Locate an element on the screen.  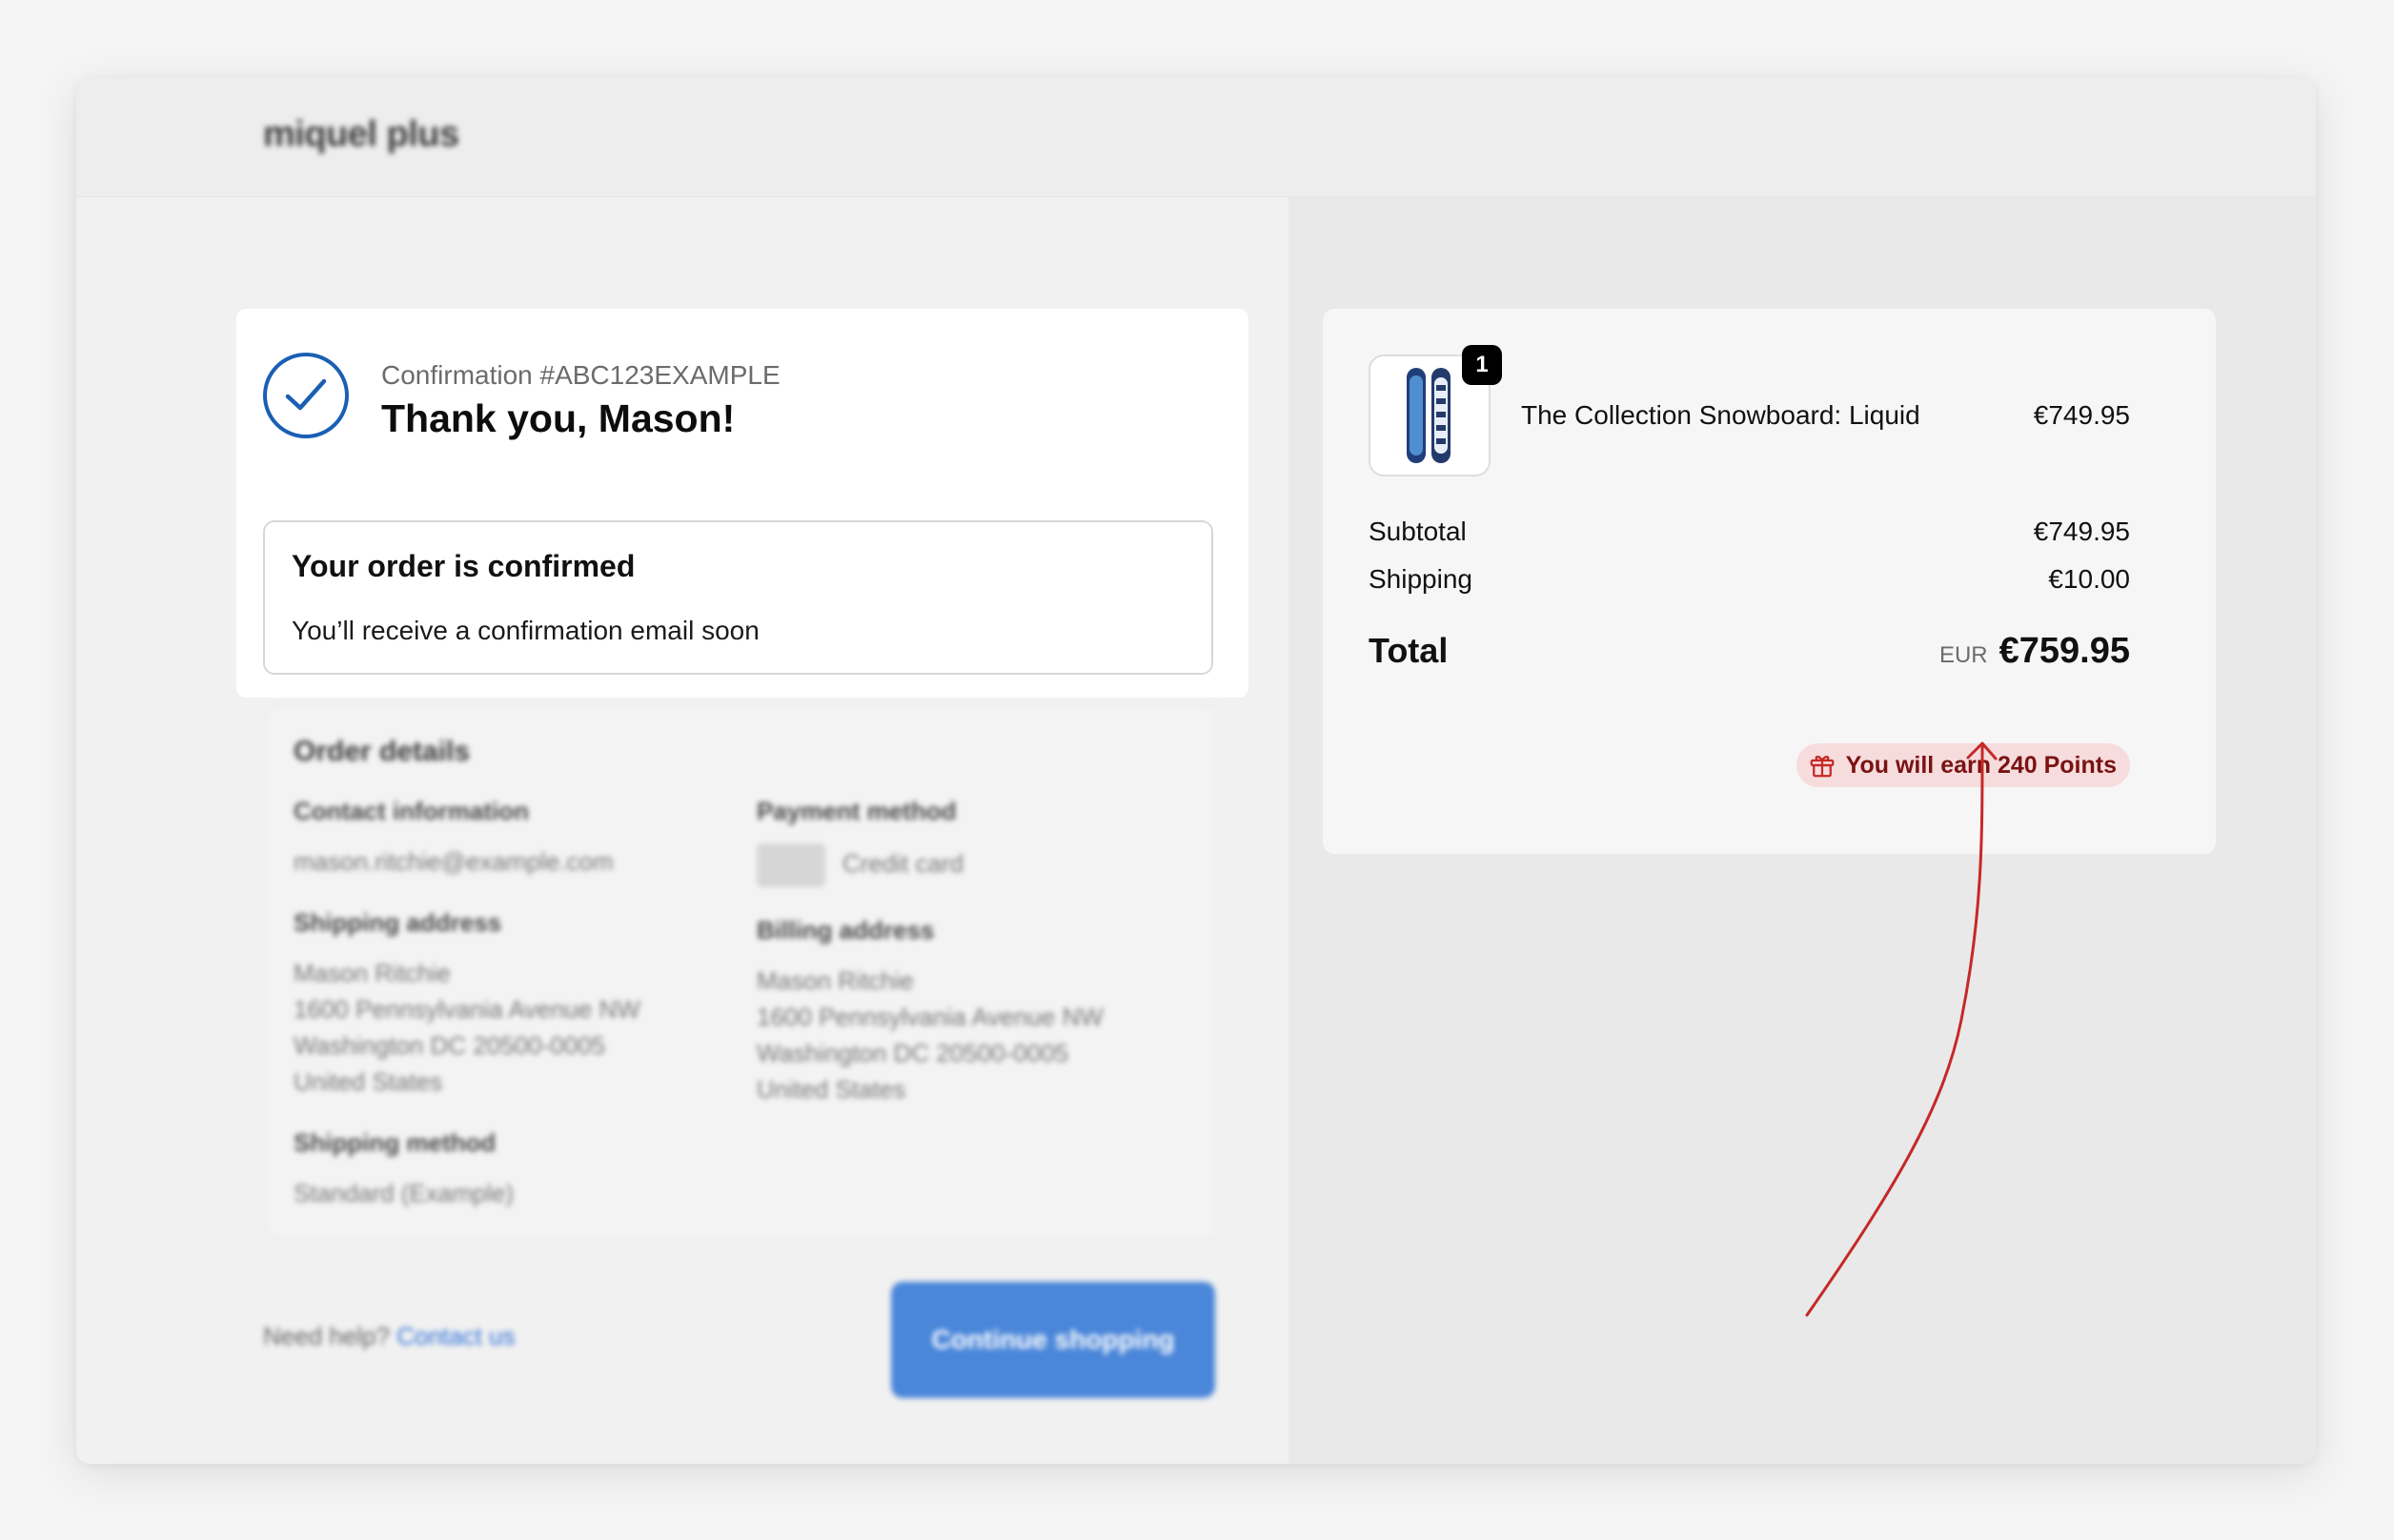
currency-code: EUR is located at coordinates (1963, 655).